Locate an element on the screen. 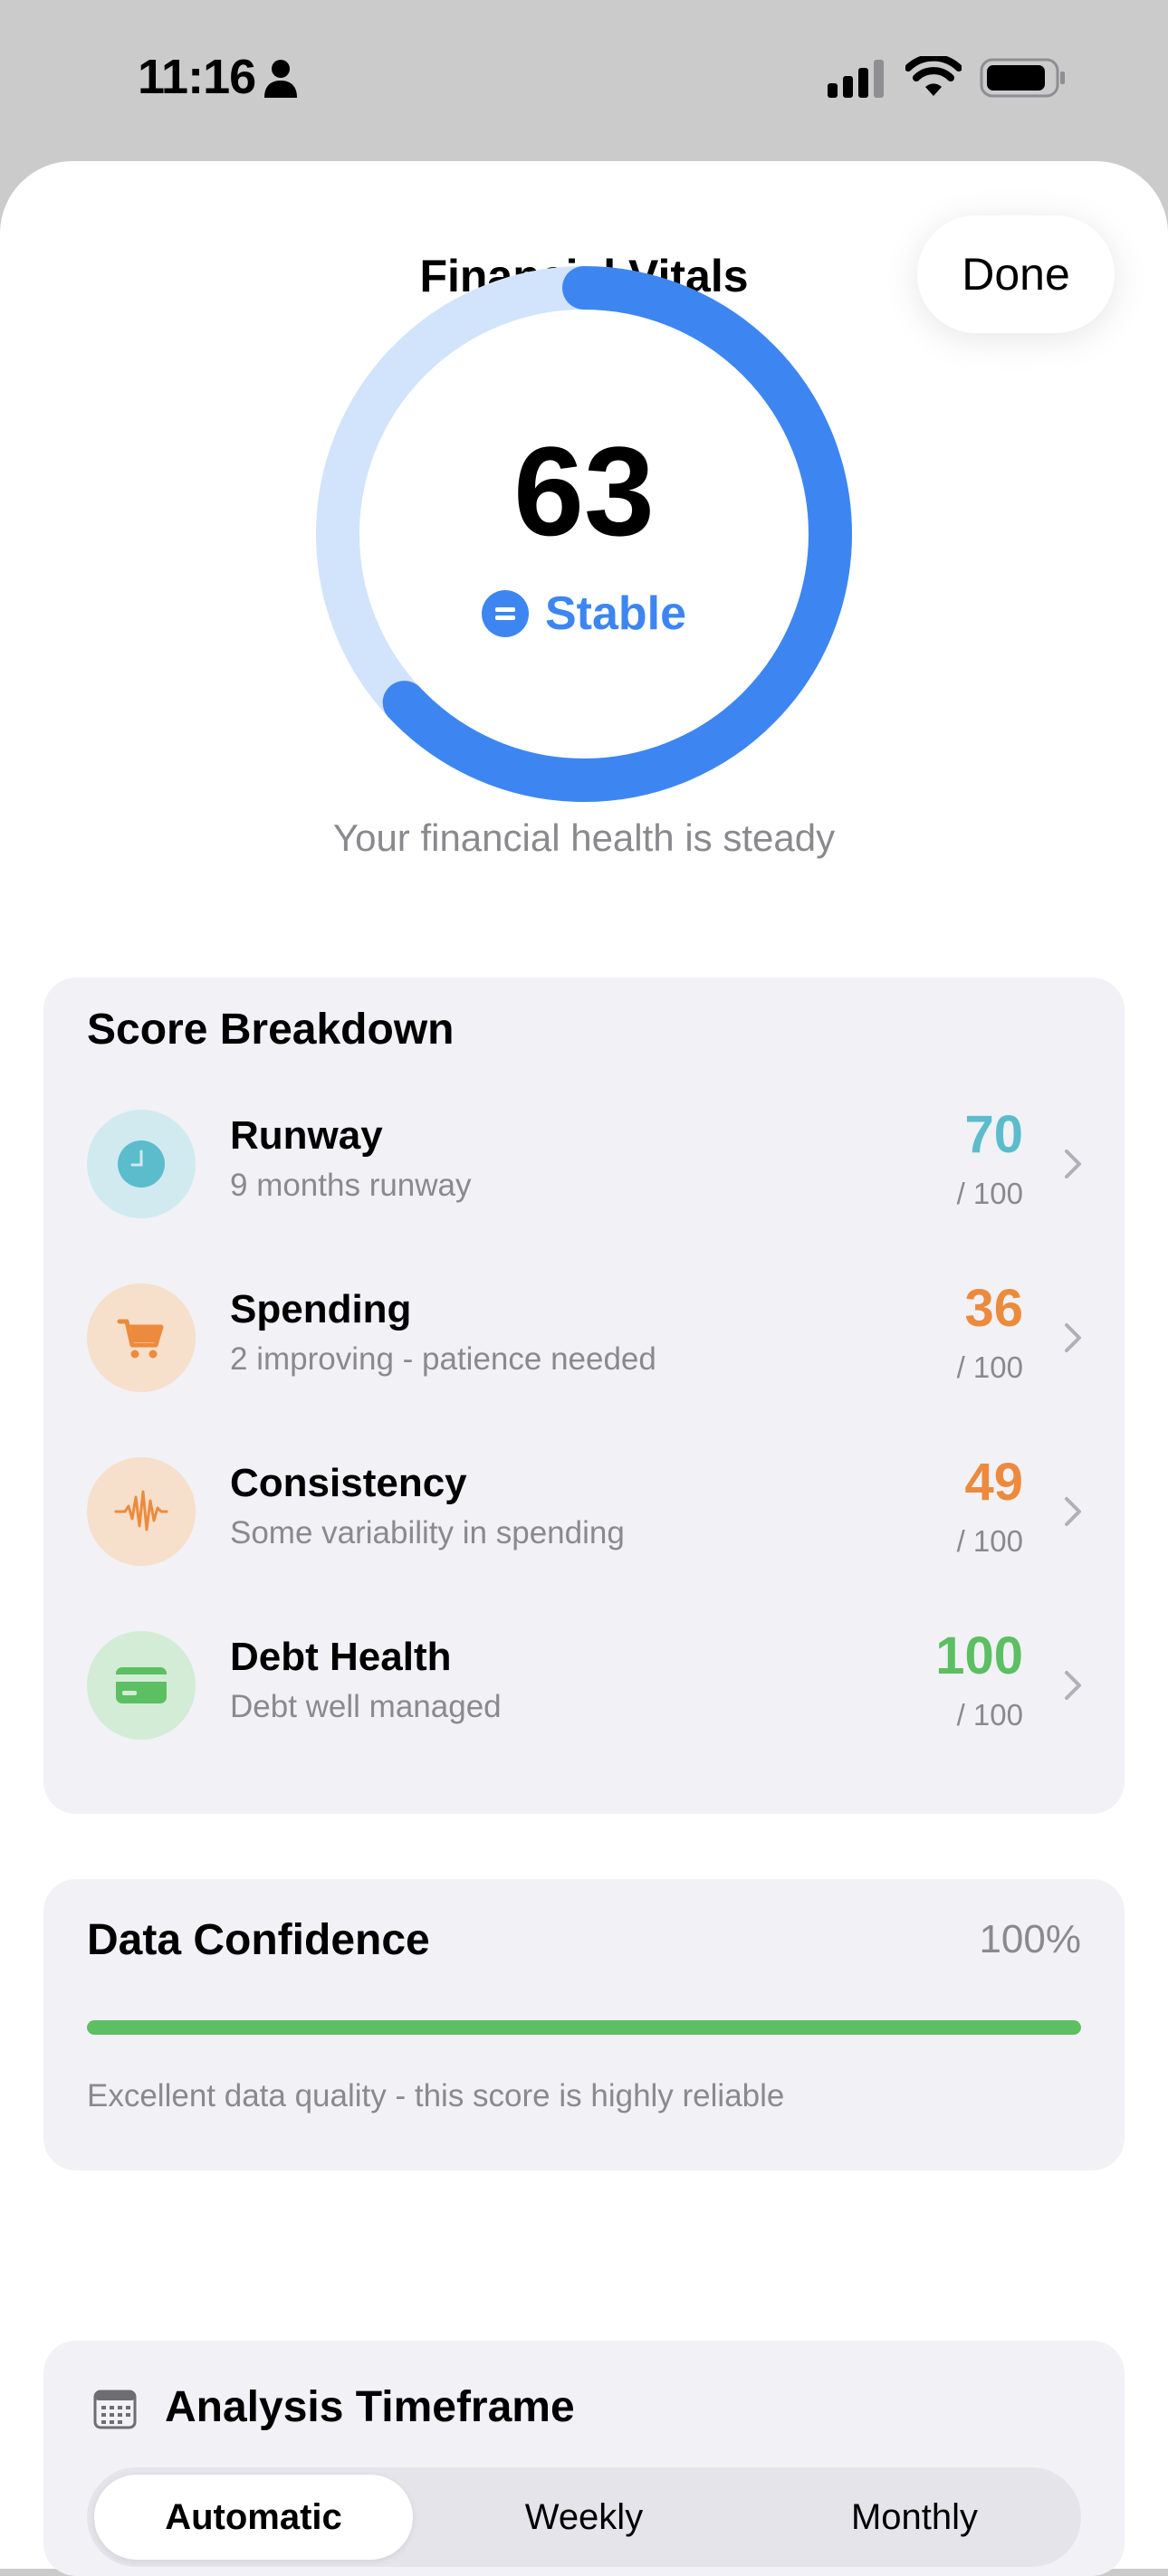 The width and height of the screenshot is (1168, 2576). clock-icon is located at coordinates (141, 1164).